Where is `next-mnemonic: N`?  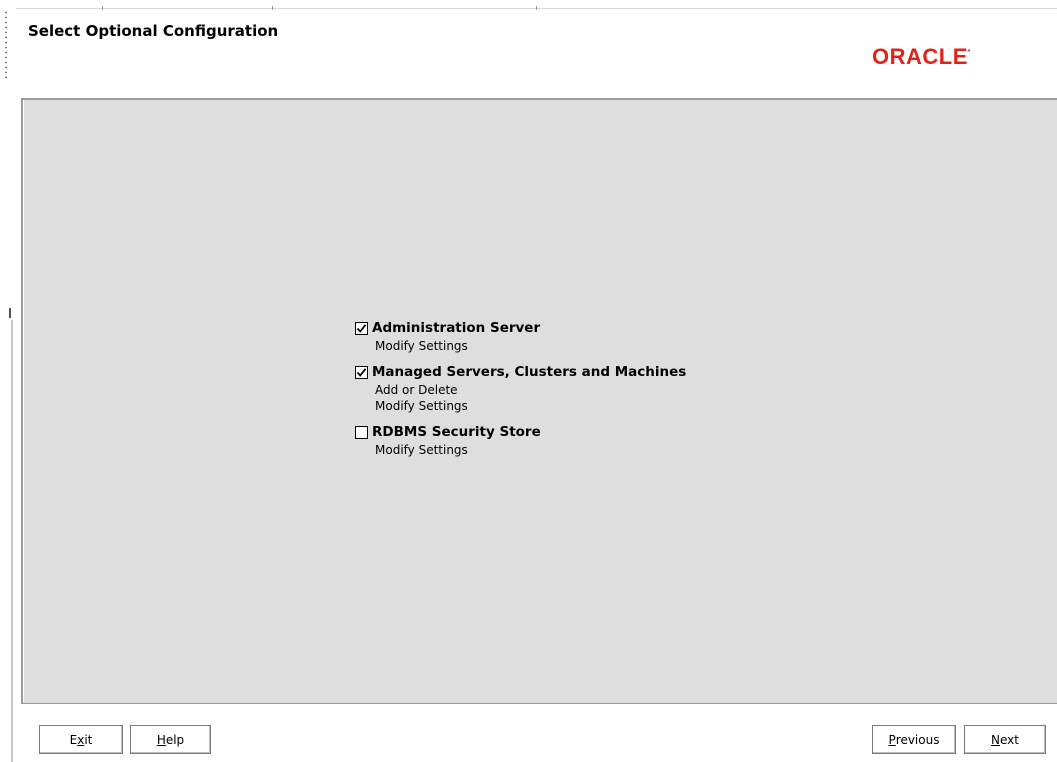 next-mnemonic: N is located at coordinates (995, 739).